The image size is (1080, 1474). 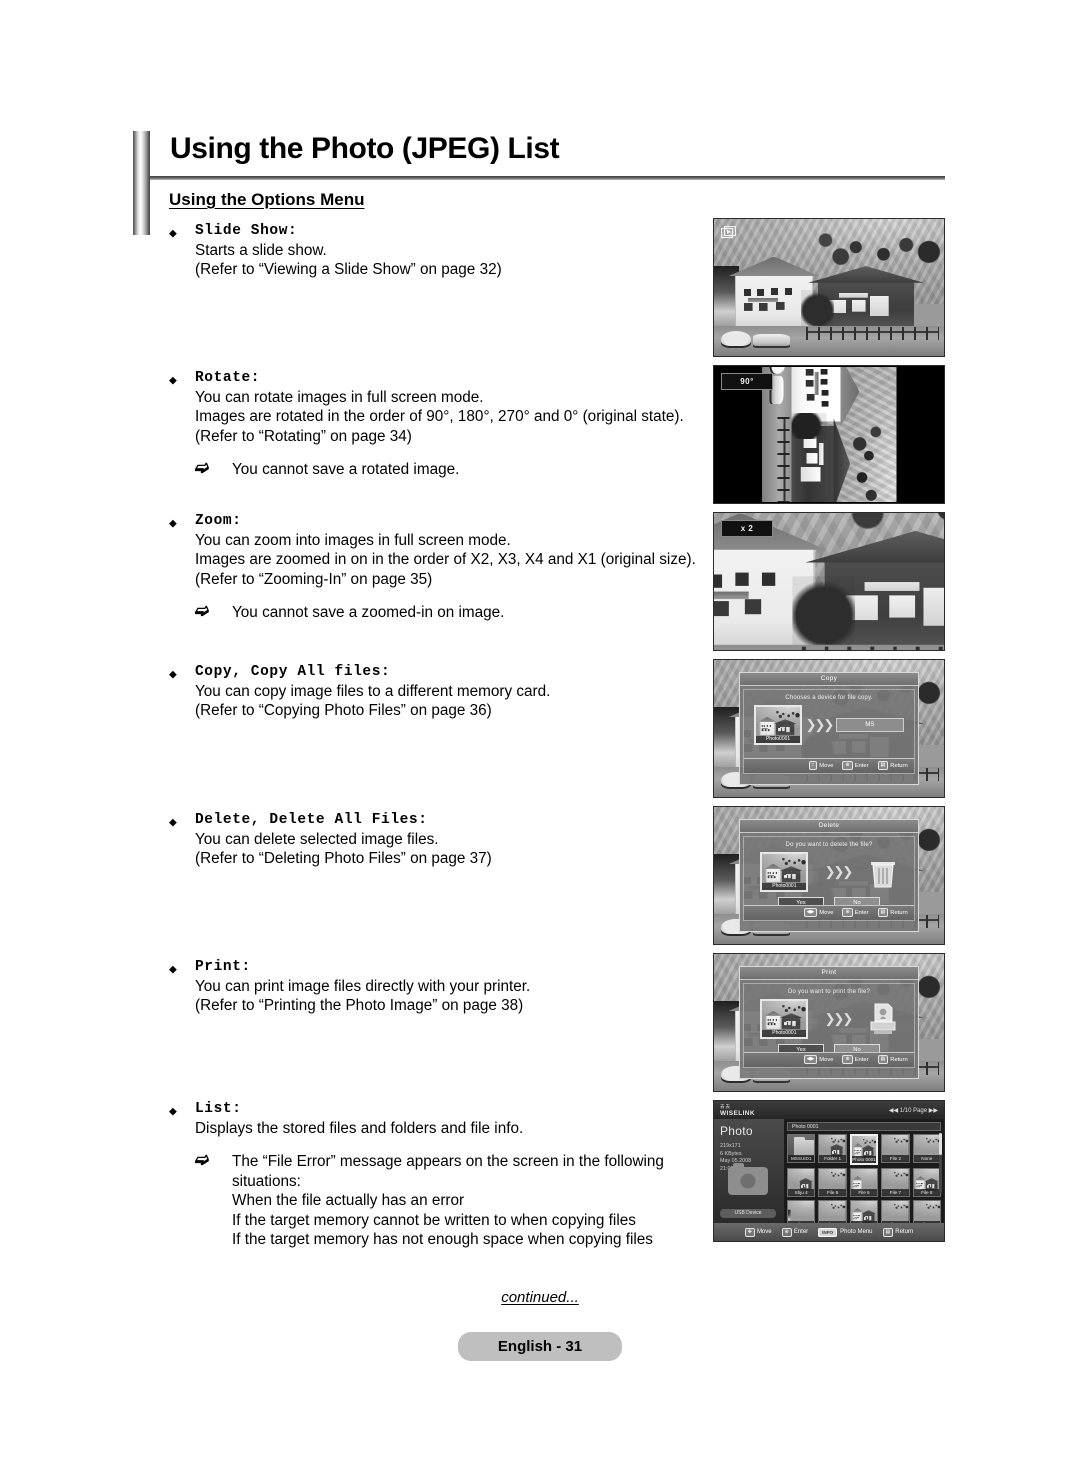 I want to click on dialog-title: Delete, so click(x=829, y=827).